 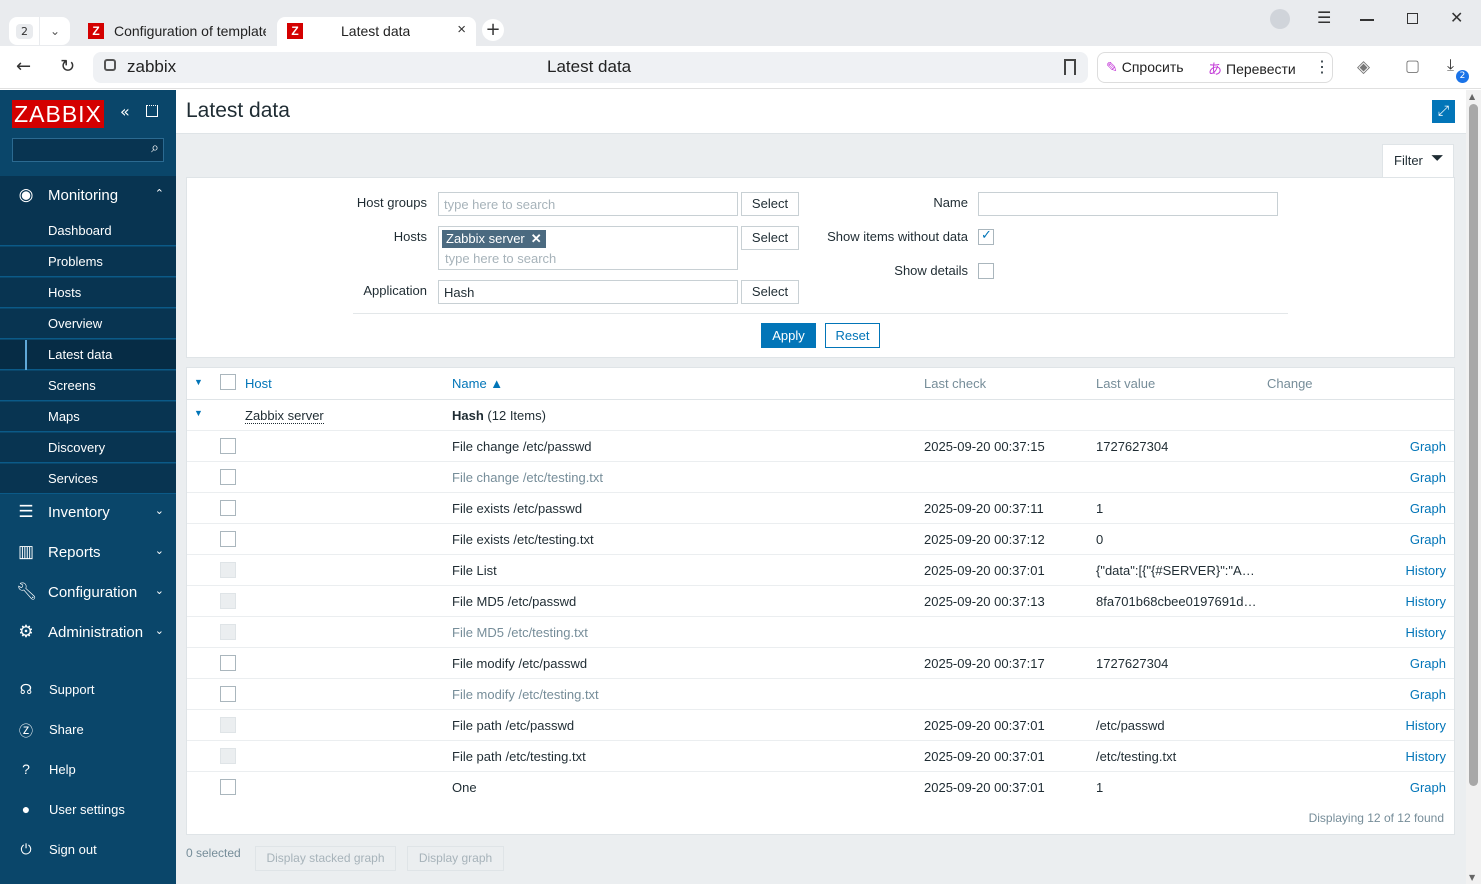 I want to click on show-details-checkbox, so click(x=986, y=271).